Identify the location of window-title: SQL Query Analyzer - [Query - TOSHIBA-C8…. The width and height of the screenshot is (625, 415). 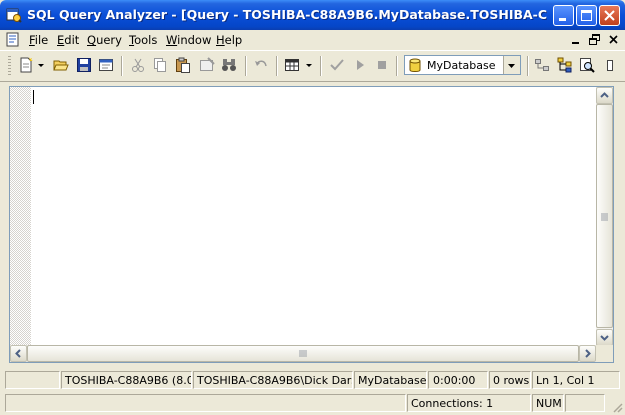
(287, 14).